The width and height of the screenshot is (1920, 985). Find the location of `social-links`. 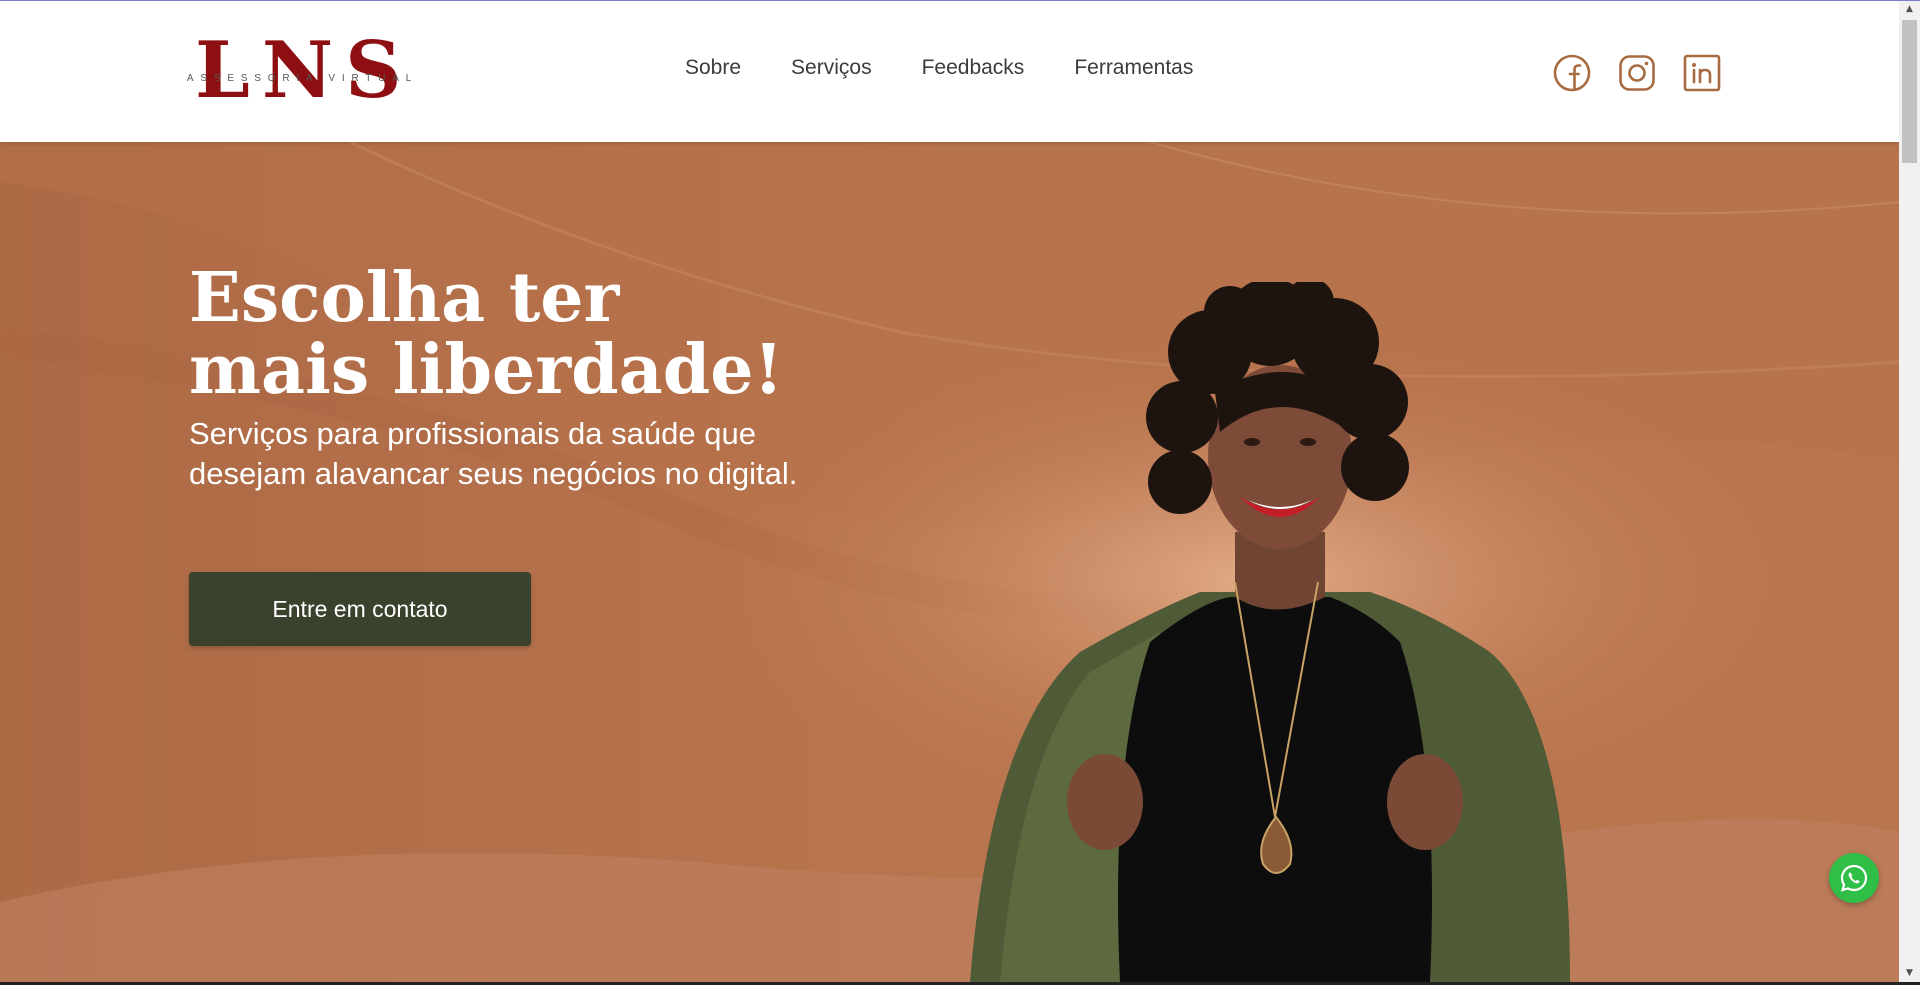

social-links is located at coordinates (1637, 73).